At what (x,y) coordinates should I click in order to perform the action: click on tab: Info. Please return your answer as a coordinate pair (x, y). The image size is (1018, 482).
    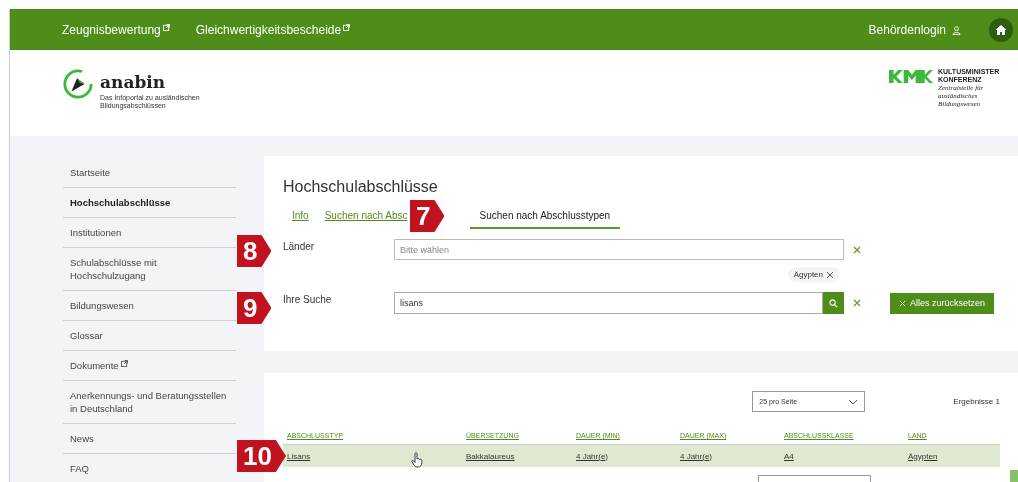
    Looking at the image, I should click on (300, 219).